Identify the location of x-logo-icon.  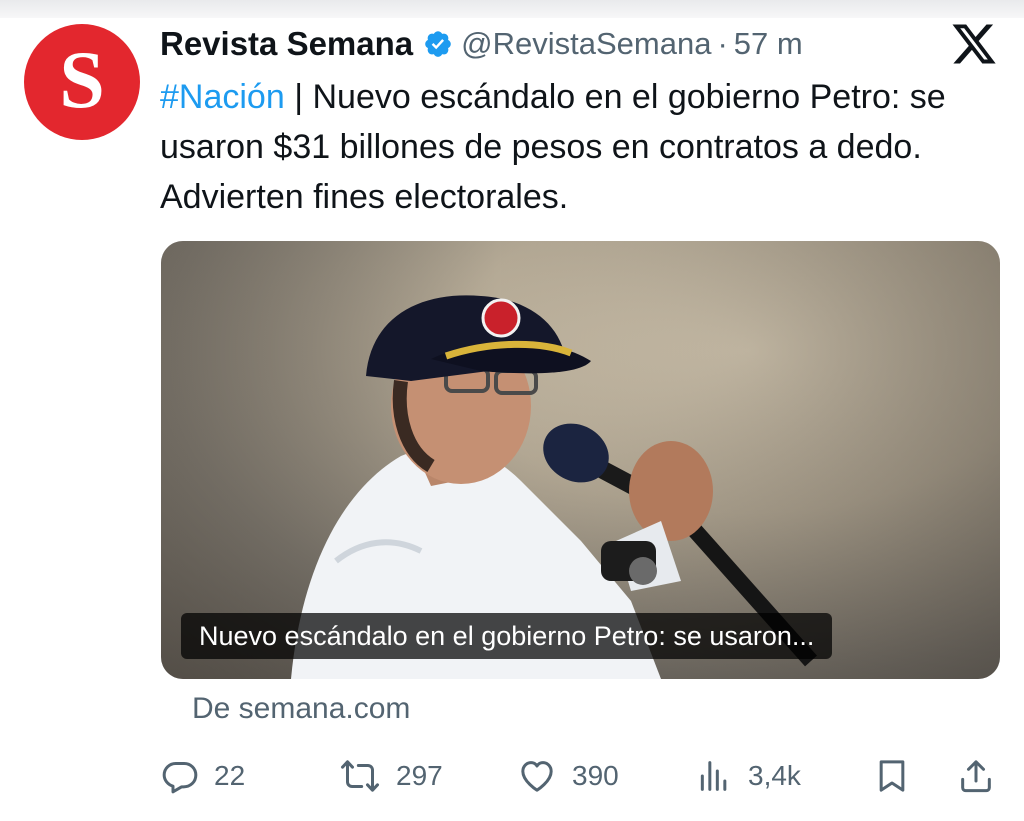
(974, 44).